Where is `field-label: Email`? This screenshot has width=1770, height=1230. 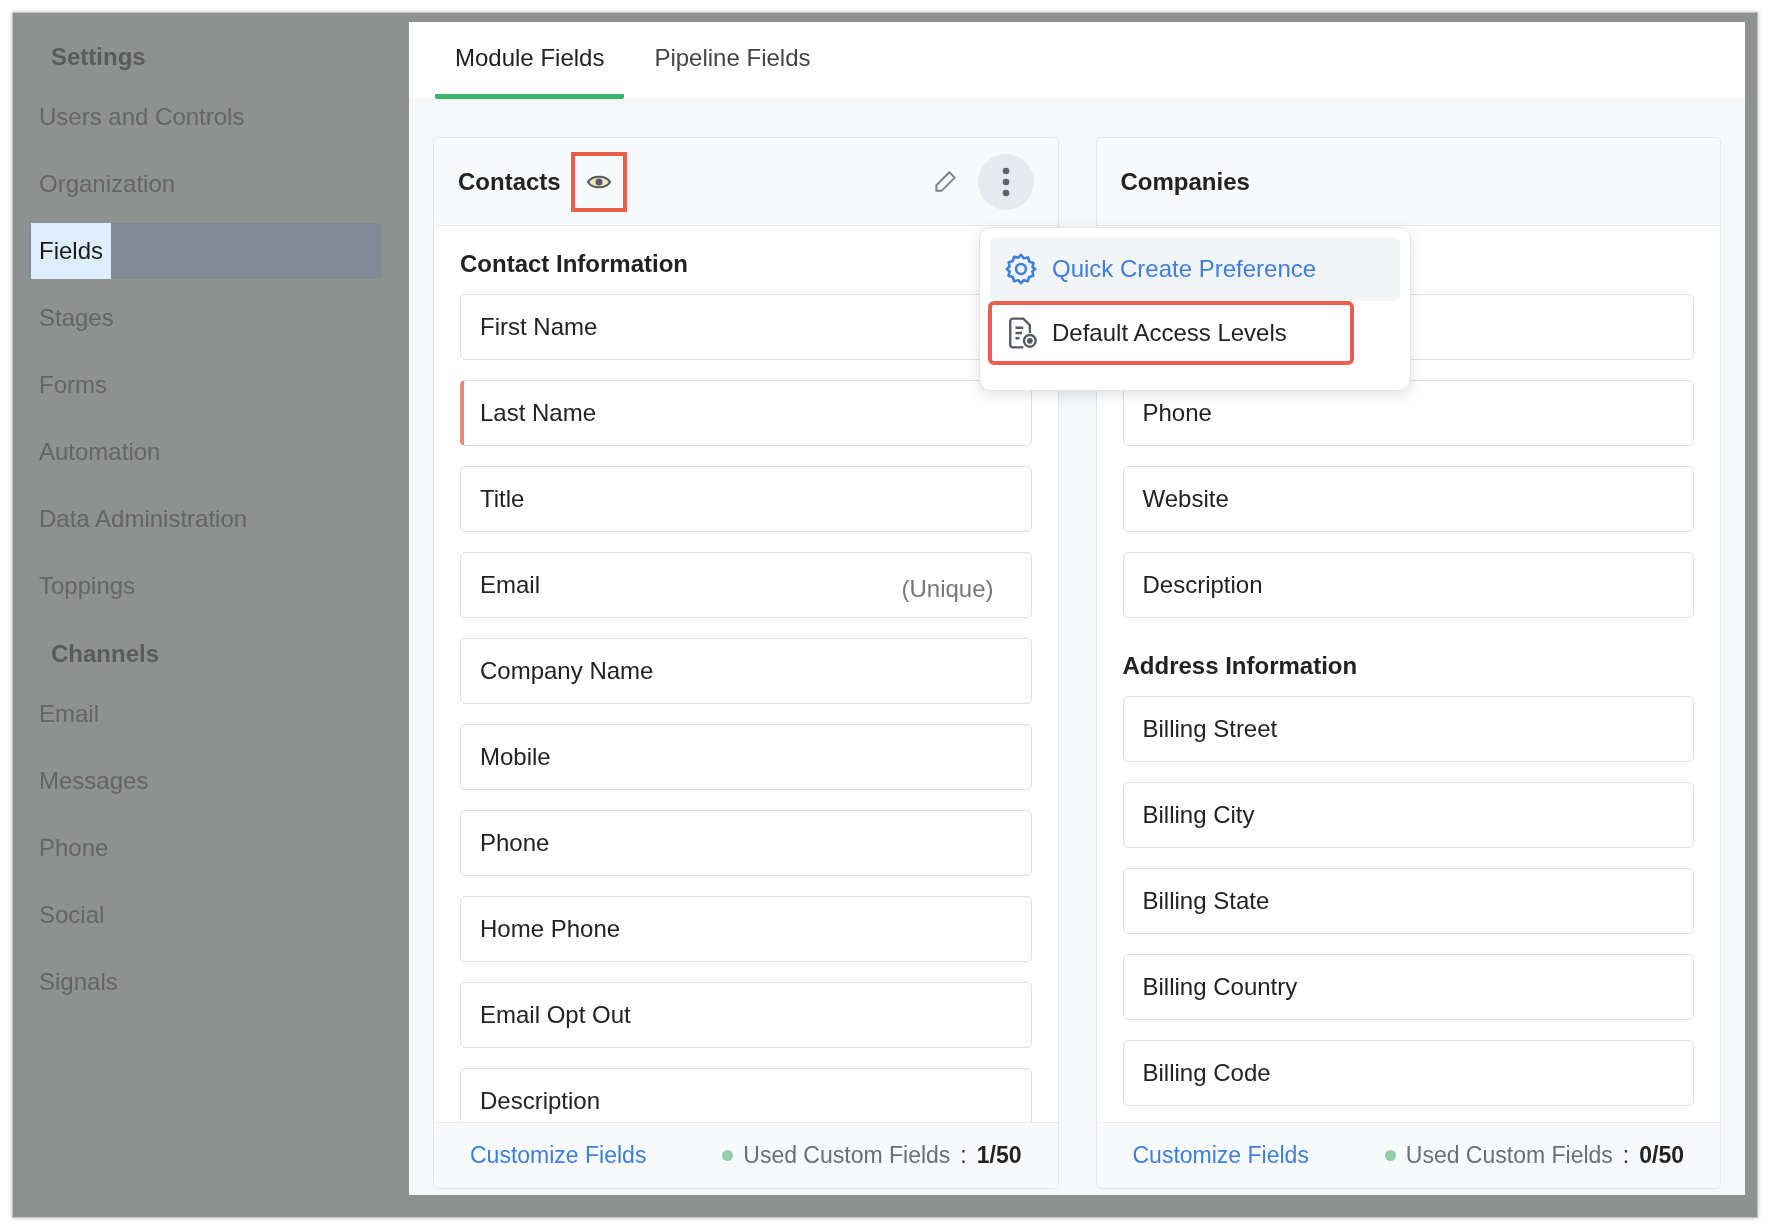 field-label: Email is located at coordinates (510, 585).